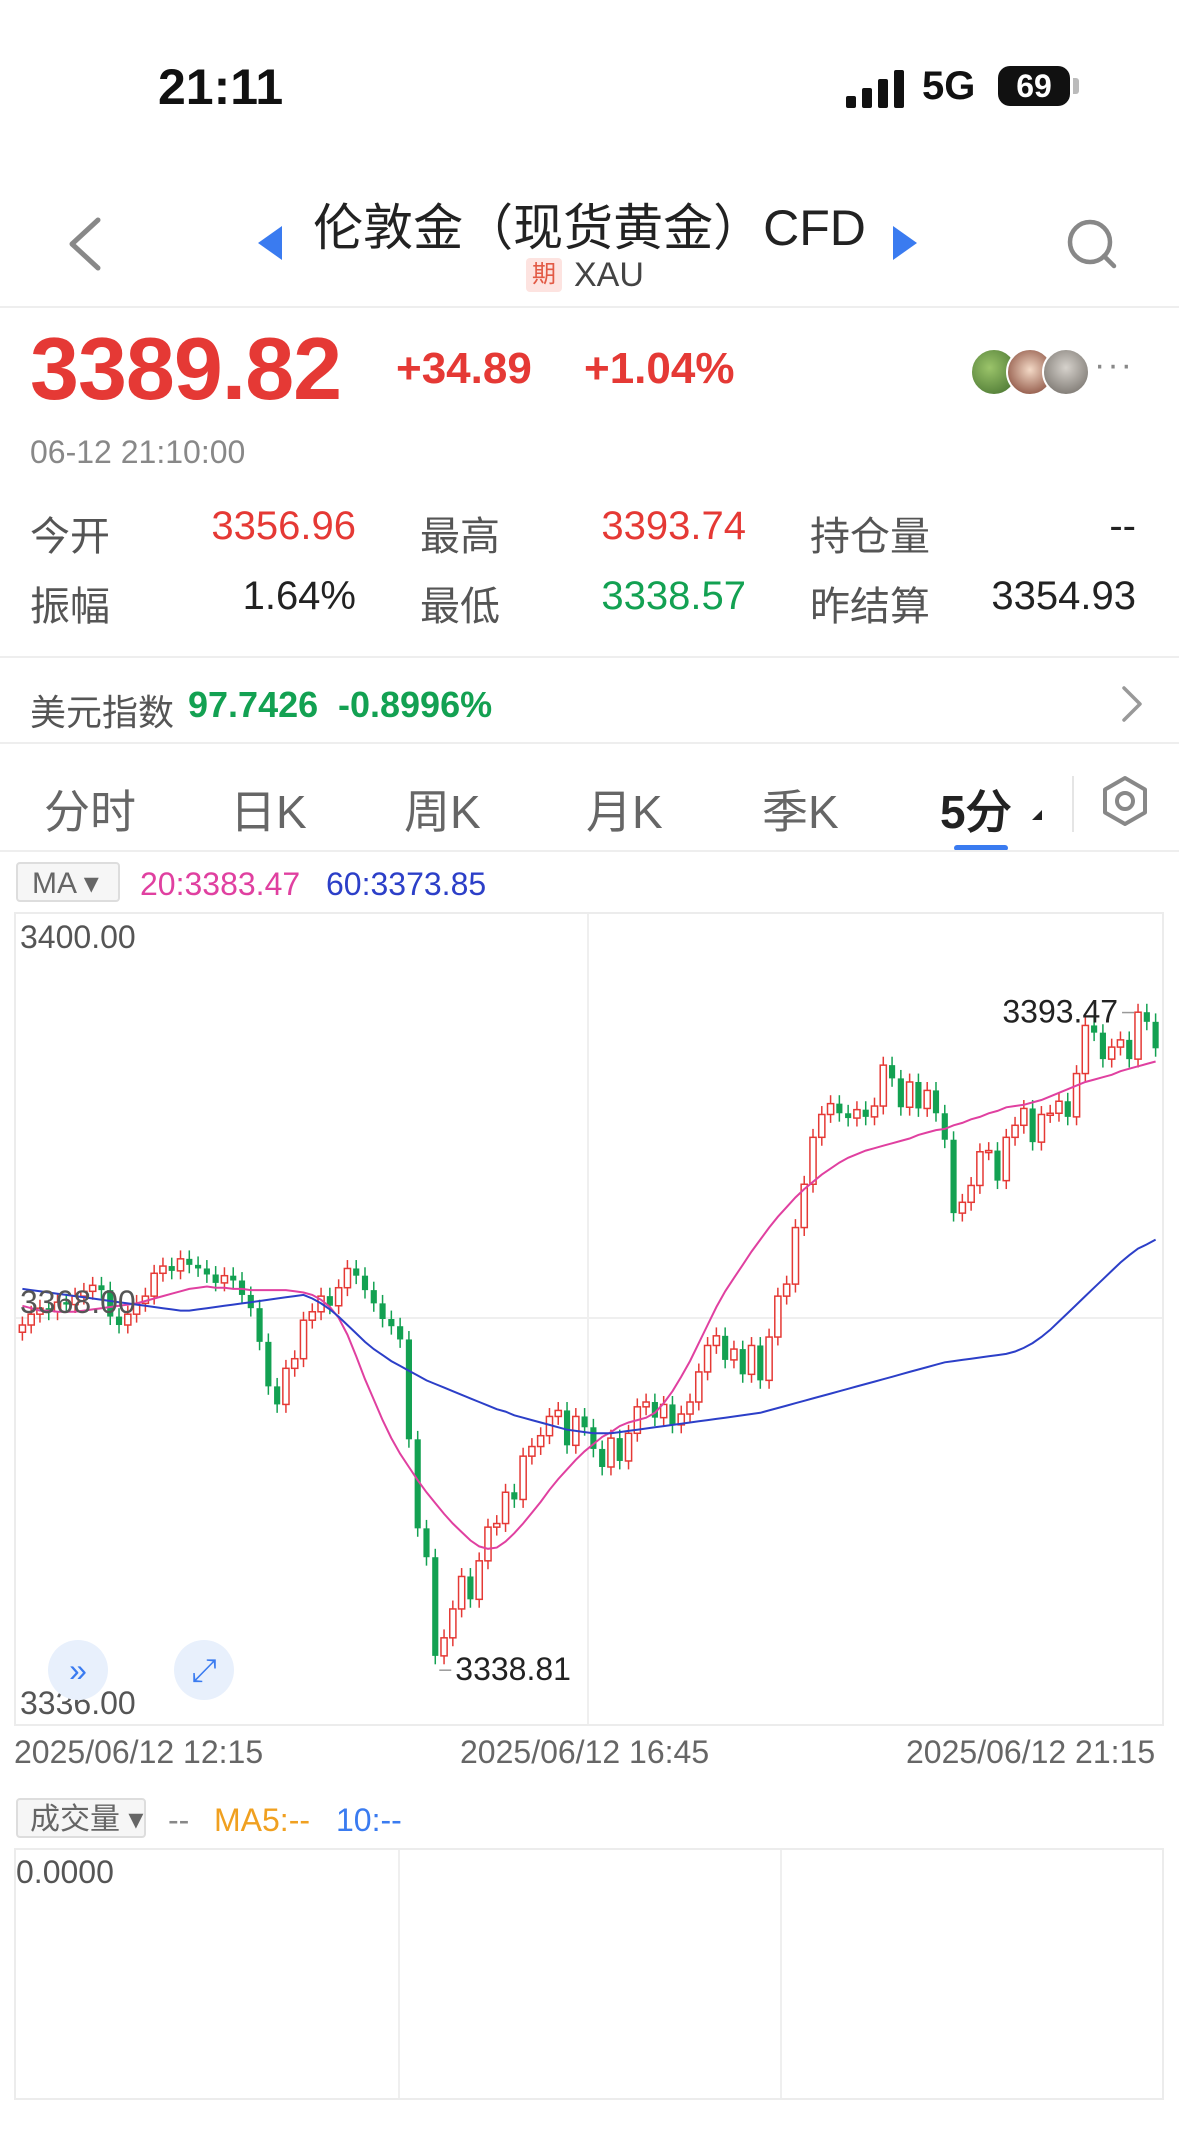  Describe the element at coordinates (204, 1670) in the screenshot. I see `fullscreen-icon: ⤢` at that location.